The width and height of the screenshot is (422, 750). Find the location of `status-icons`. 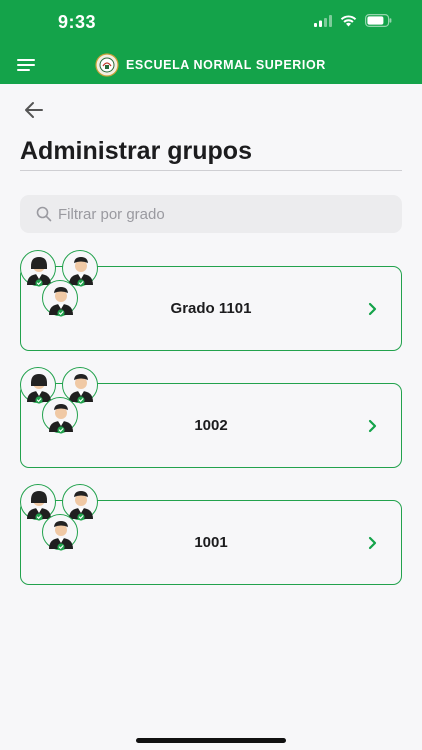

status-icons is located at coordinates (353, 20).